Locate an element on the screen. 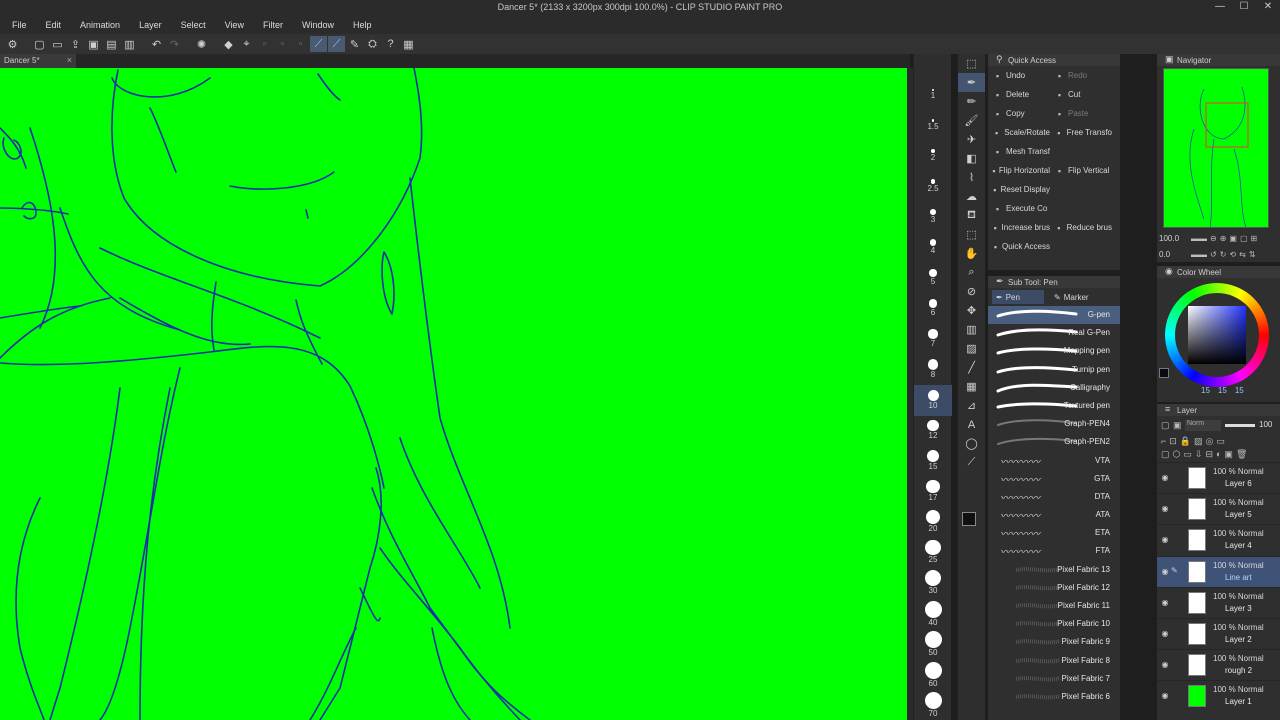  menu-window: Window is located at coordinates (318, 25).